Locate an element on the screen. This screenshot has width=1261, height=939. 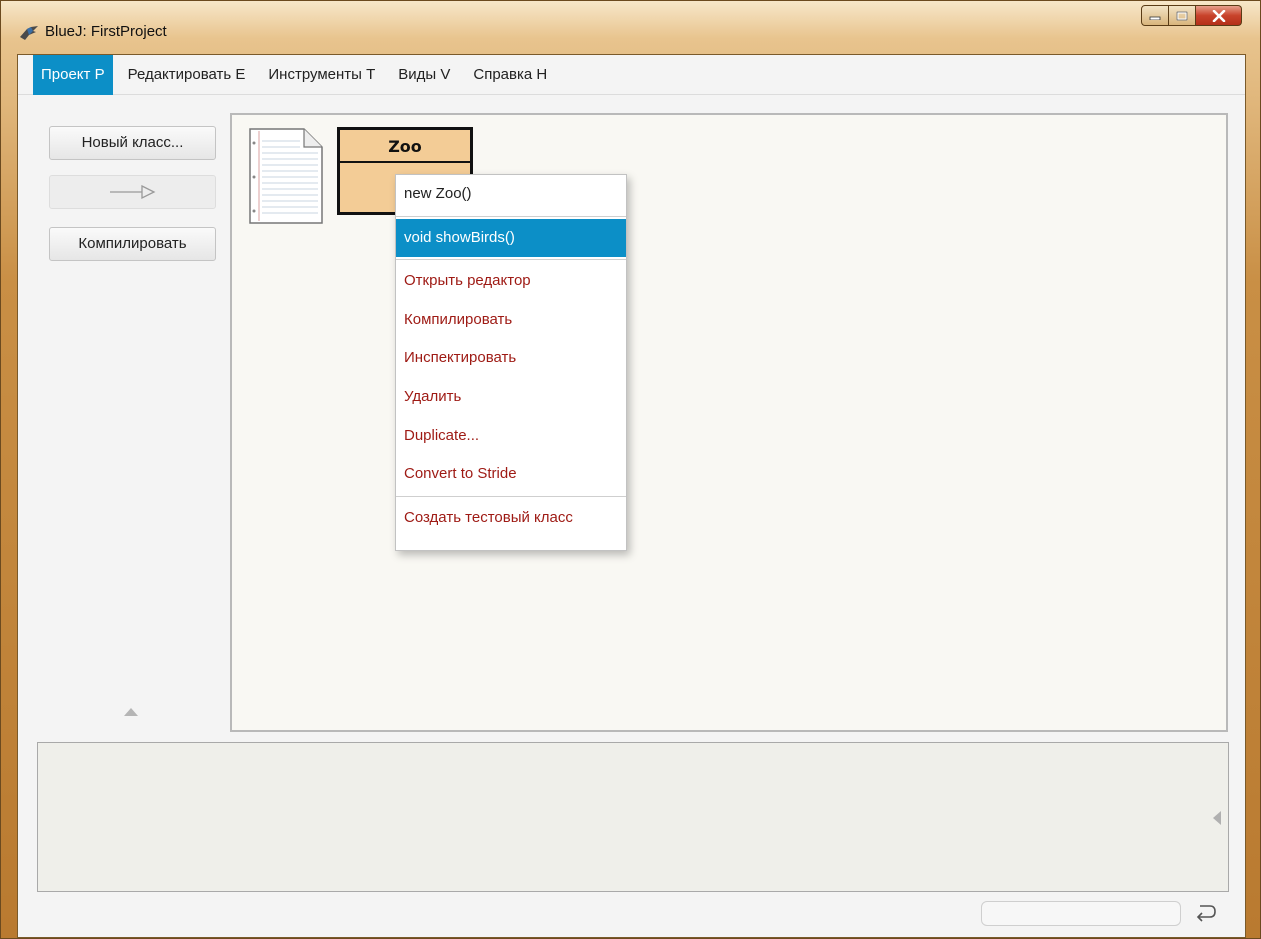
maximize-icon is located at coordinates (1182, 15).